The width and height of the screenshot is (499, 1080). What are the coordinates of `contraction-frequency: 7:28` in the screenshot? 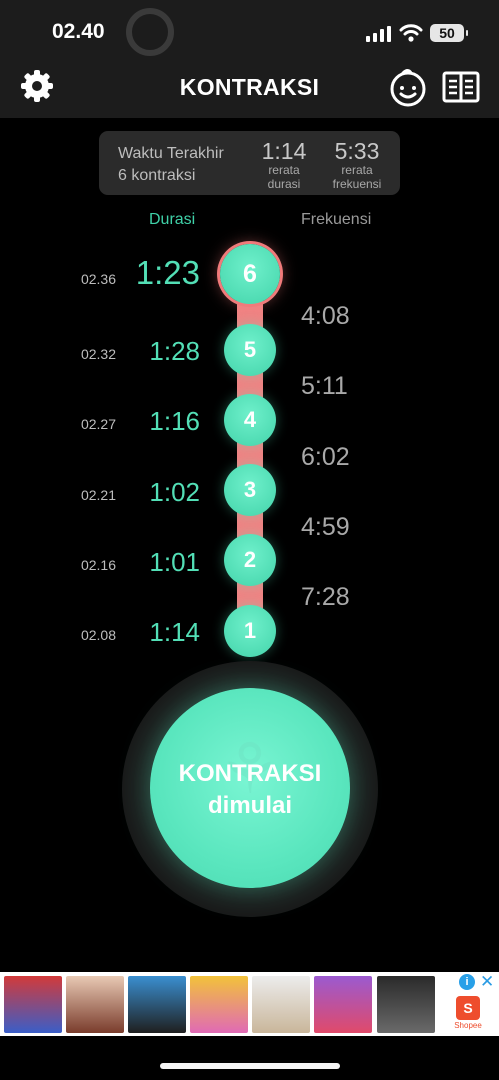 It's located at (325, 597).